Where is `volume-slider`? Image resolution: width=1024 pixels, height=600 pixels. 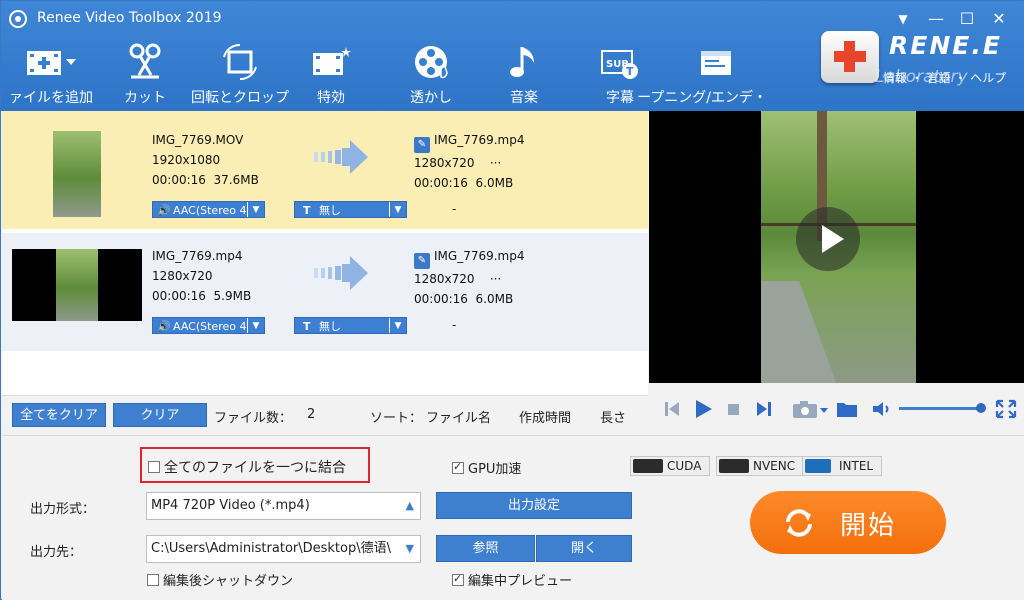
volume-slider is located at coordinates (940, 408).